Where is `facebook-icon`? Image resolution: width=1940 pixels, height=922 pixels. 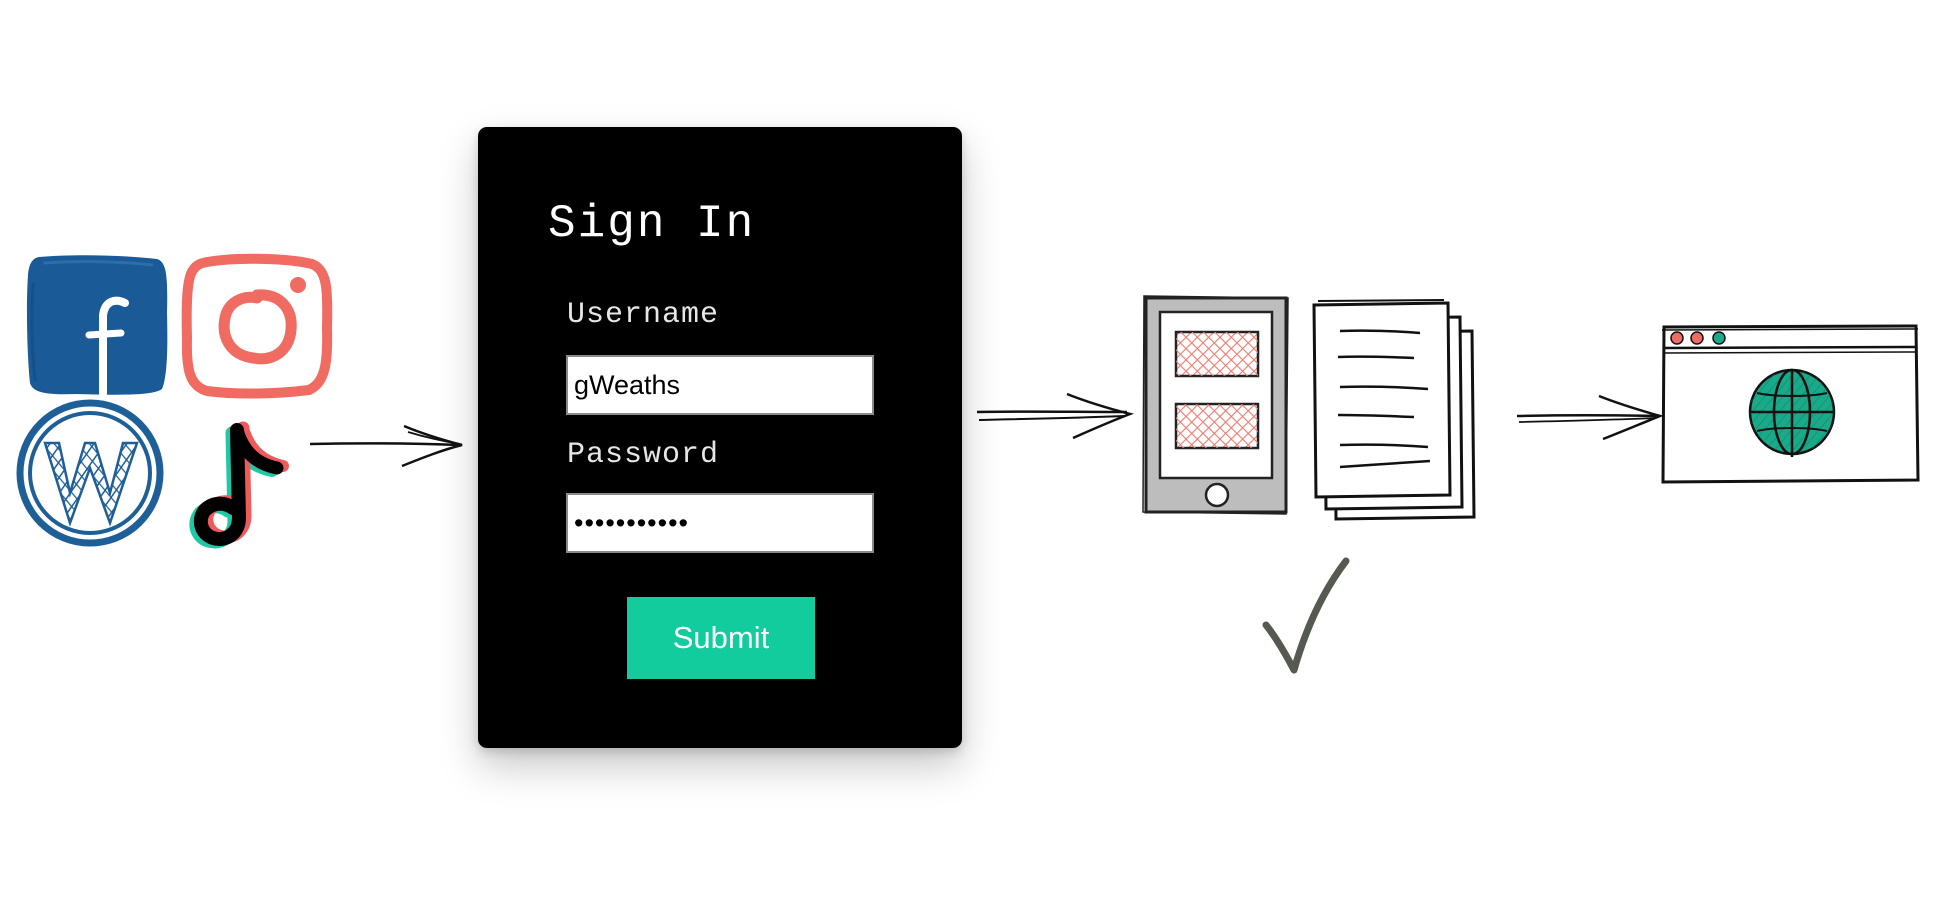 facebook-icon is located at coordinates (97, 326).